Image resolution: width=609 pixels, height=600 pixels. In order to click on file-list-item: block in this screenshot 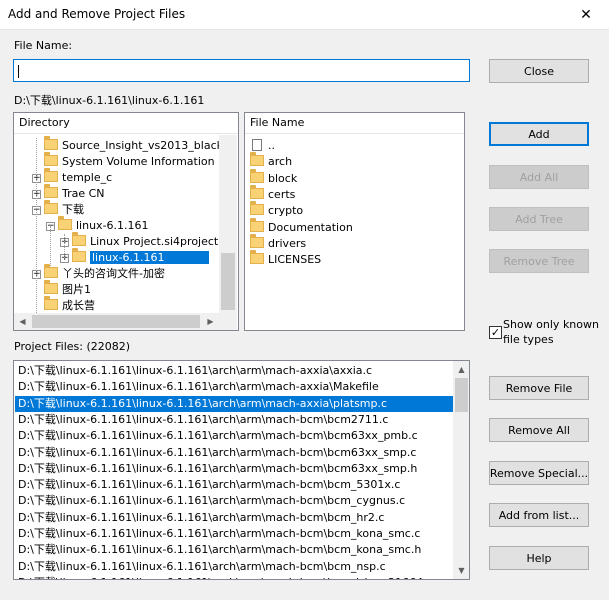, I will do `click(274, 177)`.